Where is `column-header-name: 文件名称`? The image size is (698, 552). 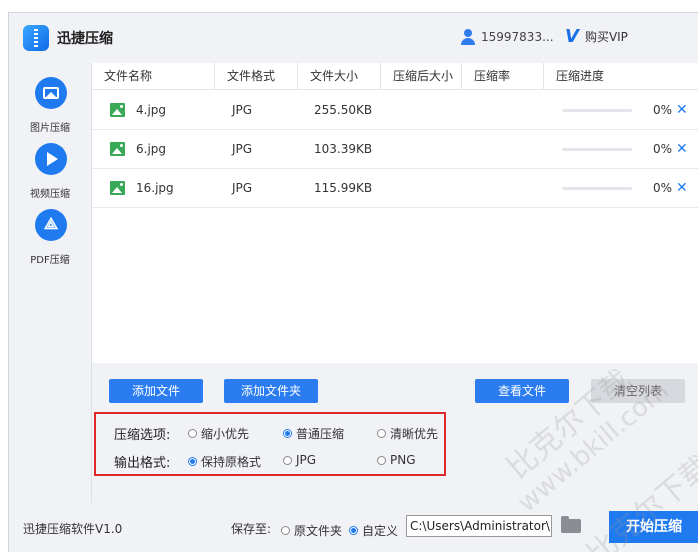 column-header-name: 文件名称 is located at coordinates (153, 76).